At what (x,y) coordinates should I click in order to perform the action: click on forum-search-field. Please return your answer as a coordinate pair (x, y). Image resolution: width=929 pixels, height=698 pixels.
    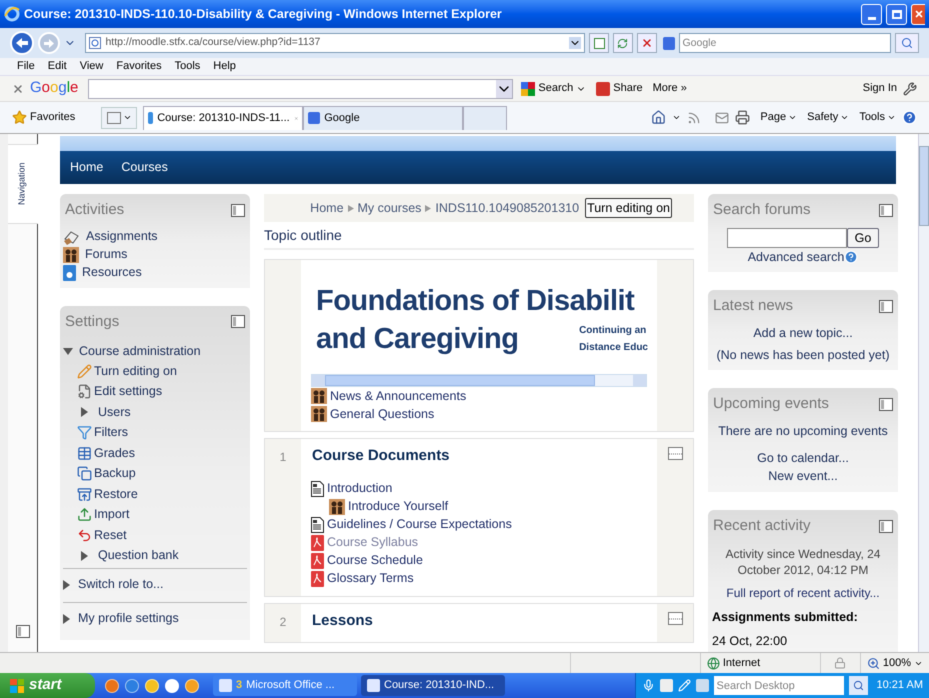
    Looking at the image, I should click on (786, 238).